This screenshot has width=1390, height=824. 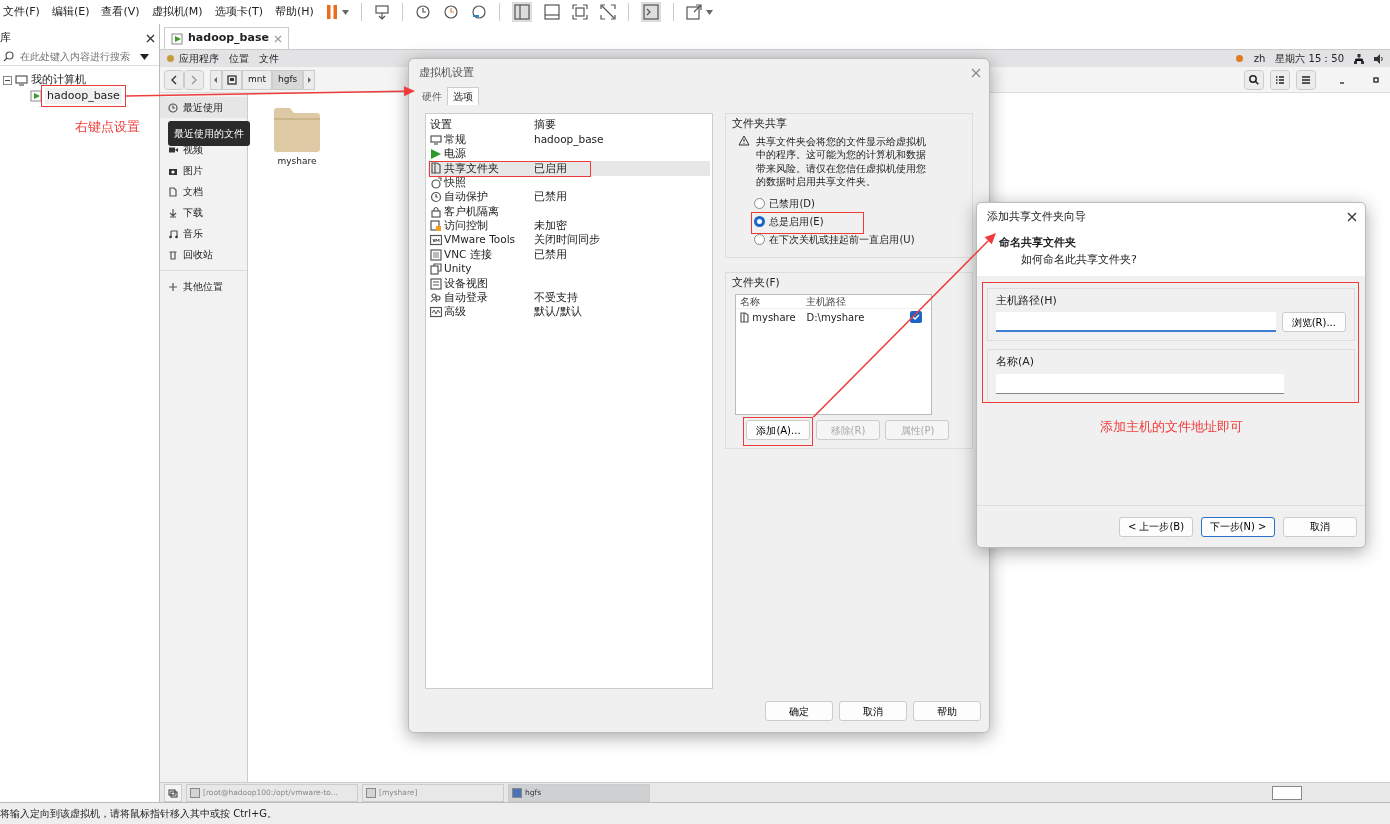 What do you see at coordinates (269, 58) in the screenshot?
I see `menu-item: 文件` at bounding box center [269, 58].